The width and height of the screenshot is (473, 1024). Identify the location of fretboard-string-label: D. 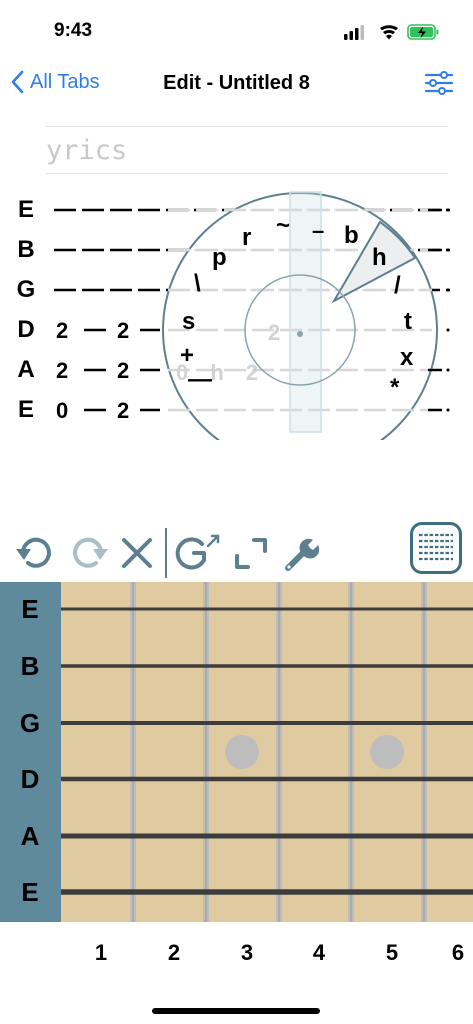
(30, 779).